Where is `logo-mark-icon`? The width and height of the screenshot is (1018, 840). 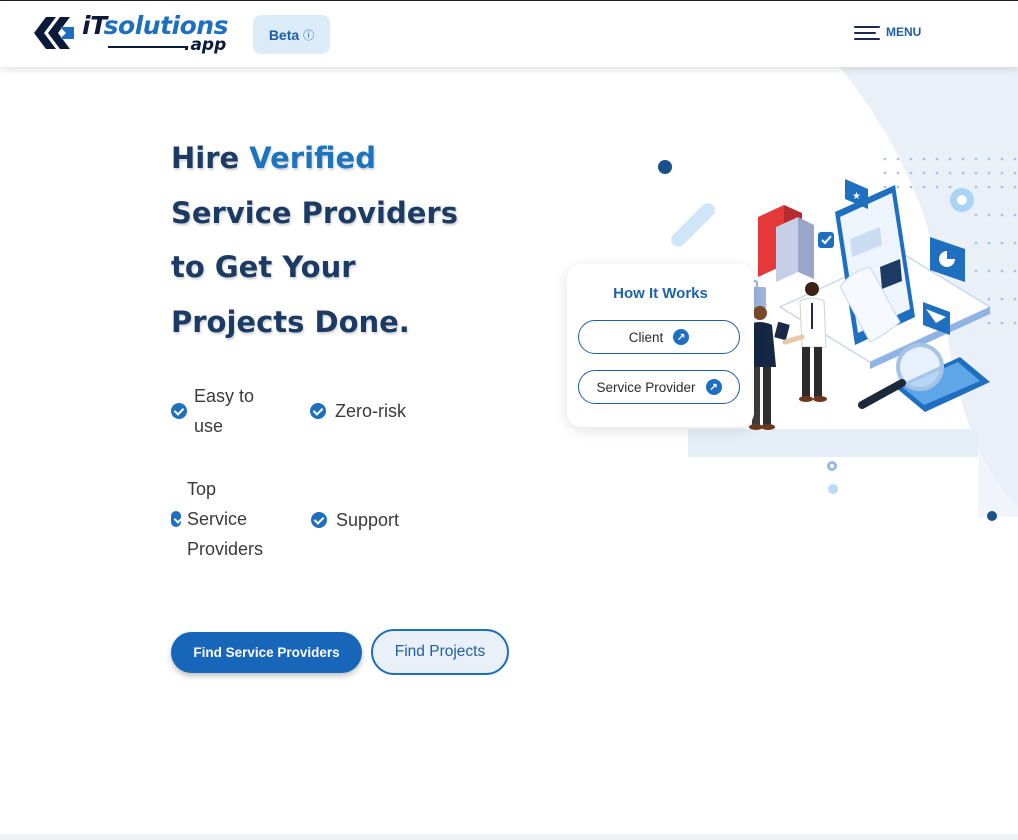
logo-mark-icon is located at coordinates (54, 33).